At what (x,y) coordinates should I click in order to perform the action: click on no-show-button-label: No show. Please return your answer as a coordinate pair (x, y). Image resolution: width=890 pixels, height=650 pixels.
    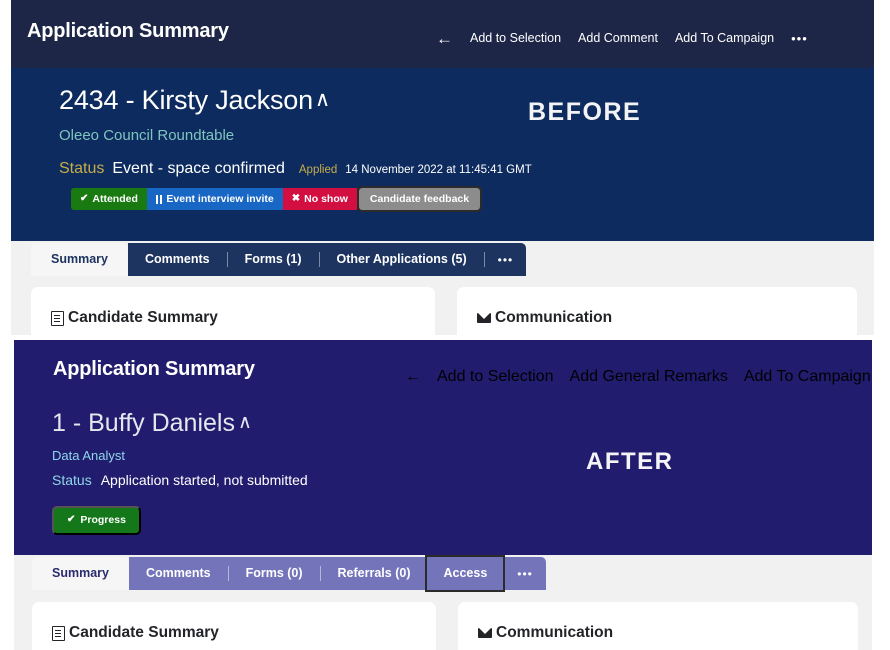
    Looking at the image, I should click on (326, 198).